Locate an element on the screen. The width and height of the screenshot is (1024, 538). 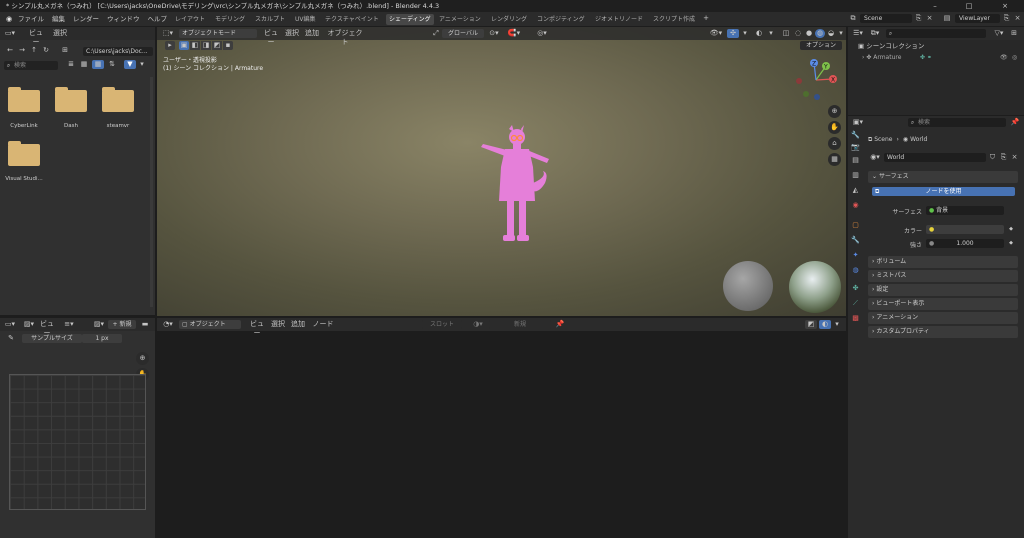
outliner-search-input is located at coordinates (936, 33).